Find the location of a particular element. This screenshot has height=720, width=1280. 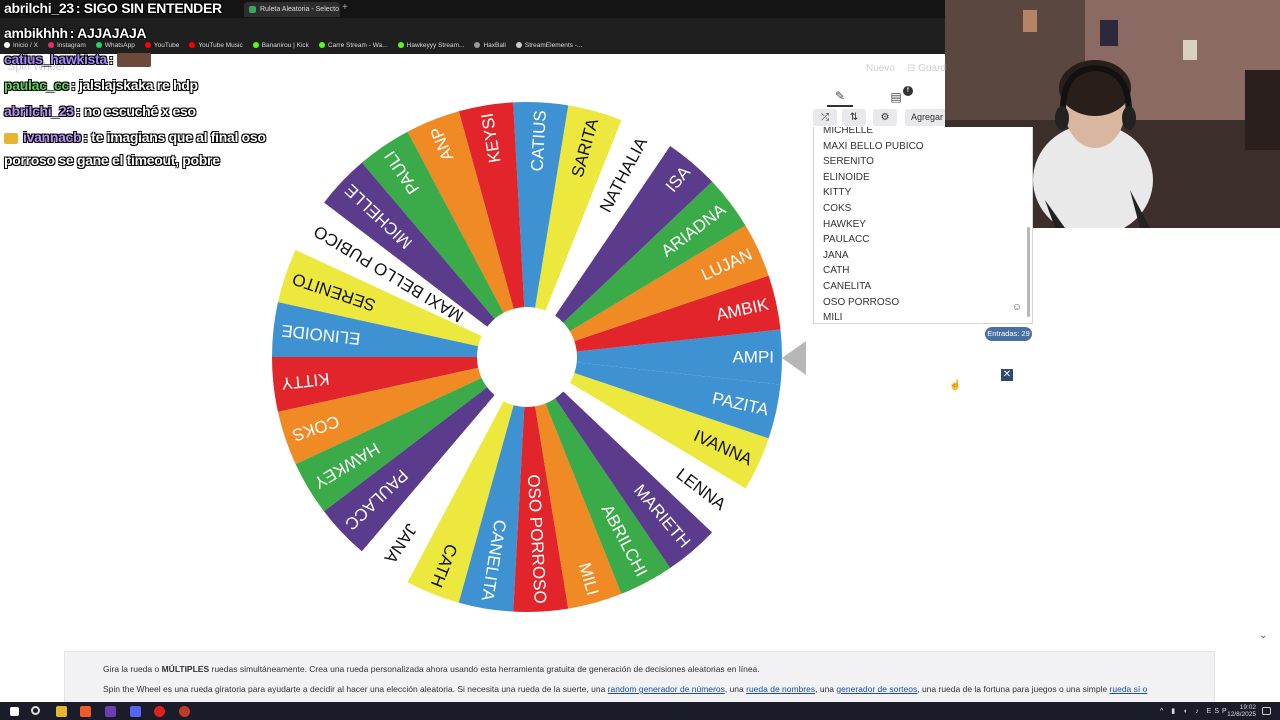

entry-line: JANA is located at coordinates (923, 256).